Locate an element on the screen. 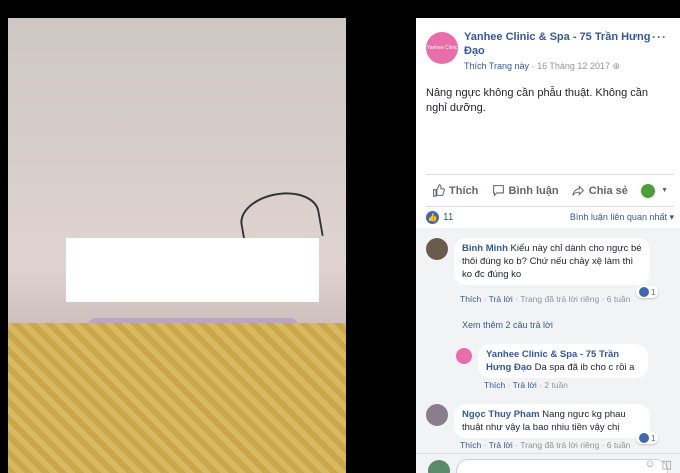  post-date: 16 Tháng 12 2017 is located at coordinates (573, 66).